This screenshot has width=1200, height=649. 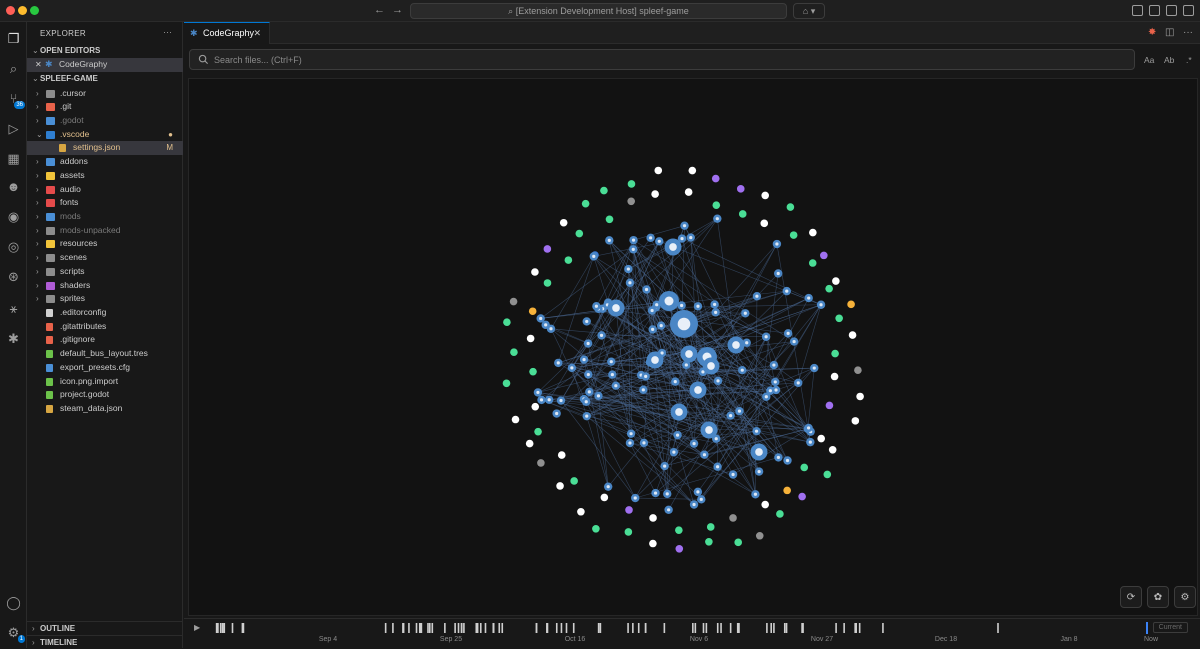 I want to click on layout-panel-icon, so click(x=1137, y=10).